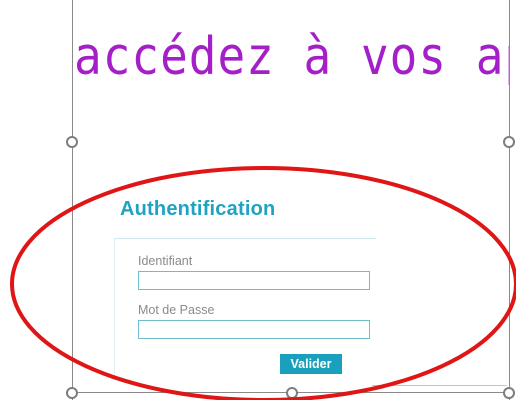 Image resolution: width=516 pixels, height=400 pixels. I want to click on resize-handle-bottom-left, so click(72, 393).